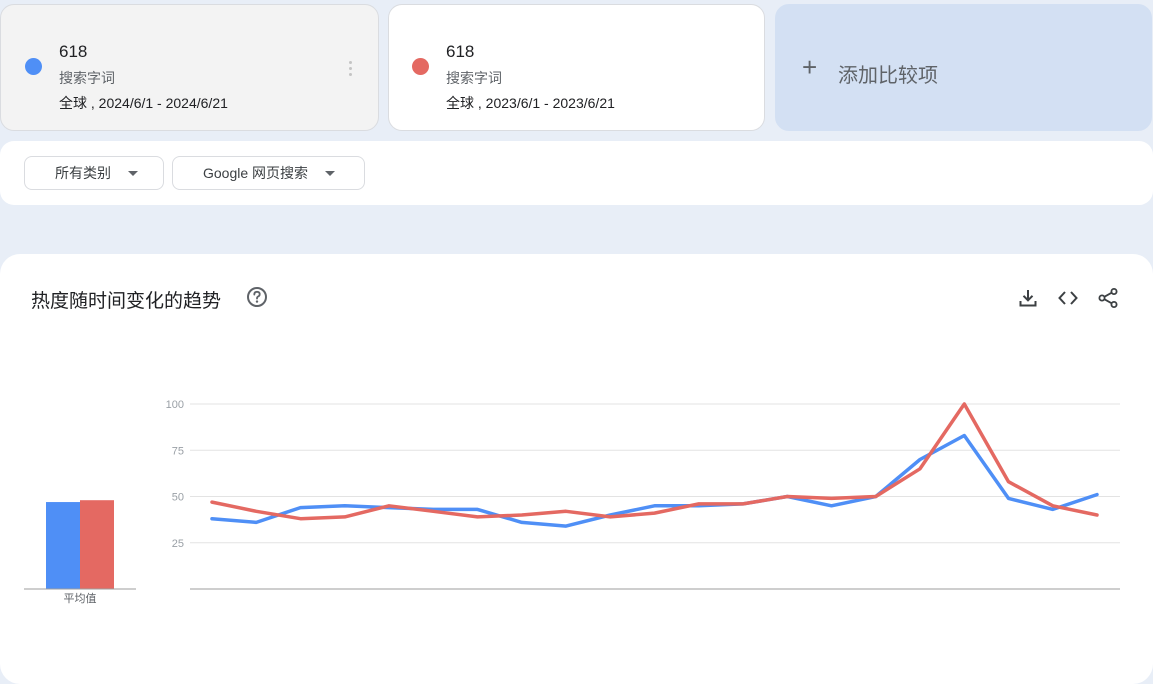  I want to click on more-options-icon, so click(350, 71).